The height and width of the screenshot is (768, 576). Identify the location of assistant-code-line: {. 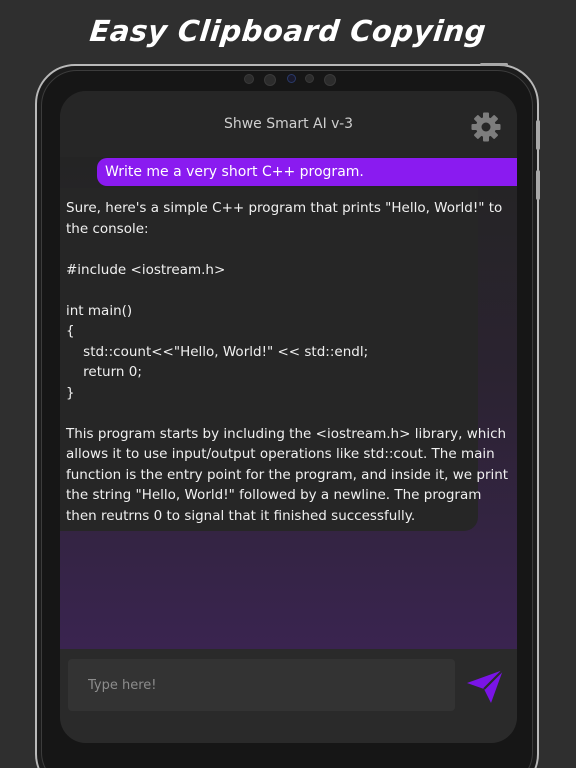
(70, 331).